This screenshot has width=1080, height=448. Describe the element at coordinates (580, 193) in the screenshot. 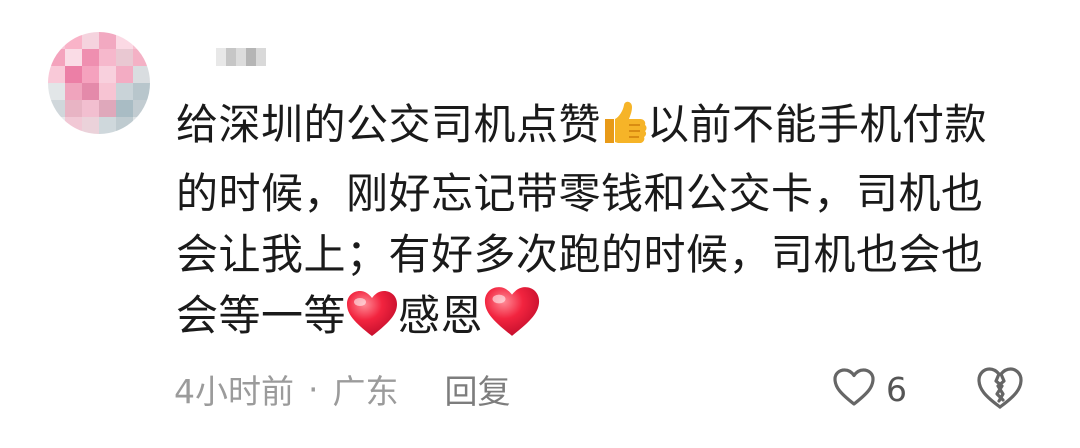

I see `comment-line: 的时候，刚好忘记带零钱和公交卡，司机也` at that location.